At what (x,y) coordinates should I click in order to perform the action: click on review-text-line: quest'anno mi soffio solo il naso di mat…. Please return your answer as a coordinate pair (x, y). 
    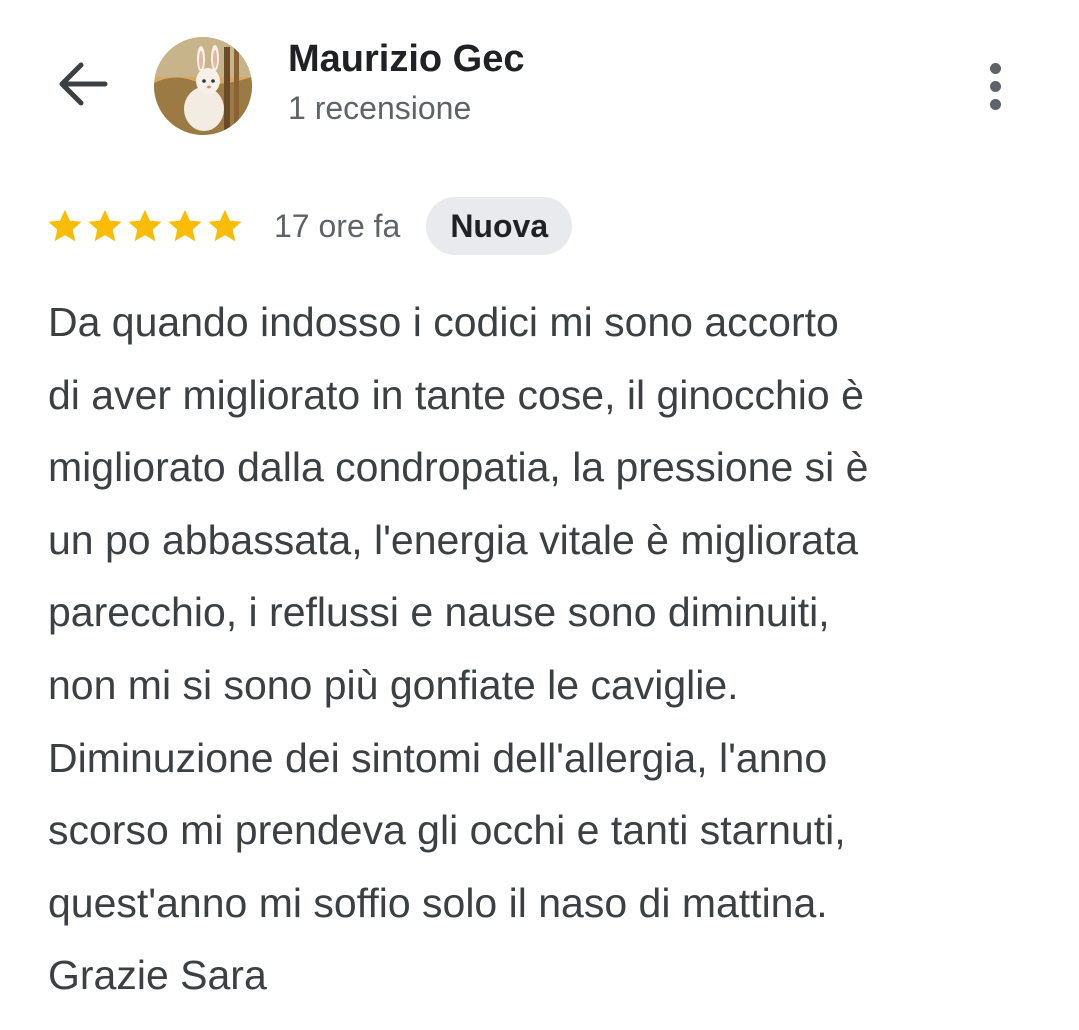
    Looking at the image, I should click on (438, 902).